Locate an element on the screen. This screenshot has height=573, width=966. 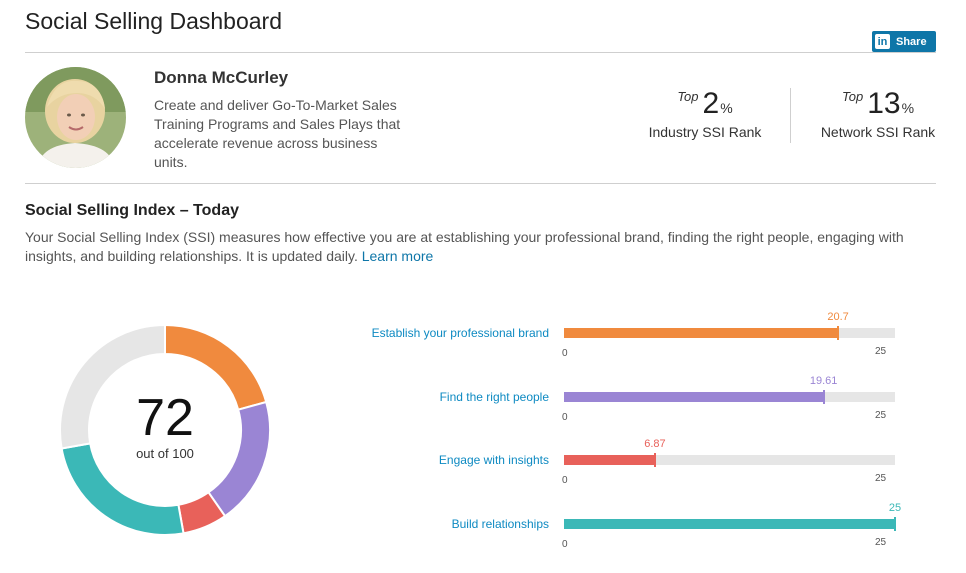
rank-label: Industry SSI Rank is located at coordinates (705, 132).